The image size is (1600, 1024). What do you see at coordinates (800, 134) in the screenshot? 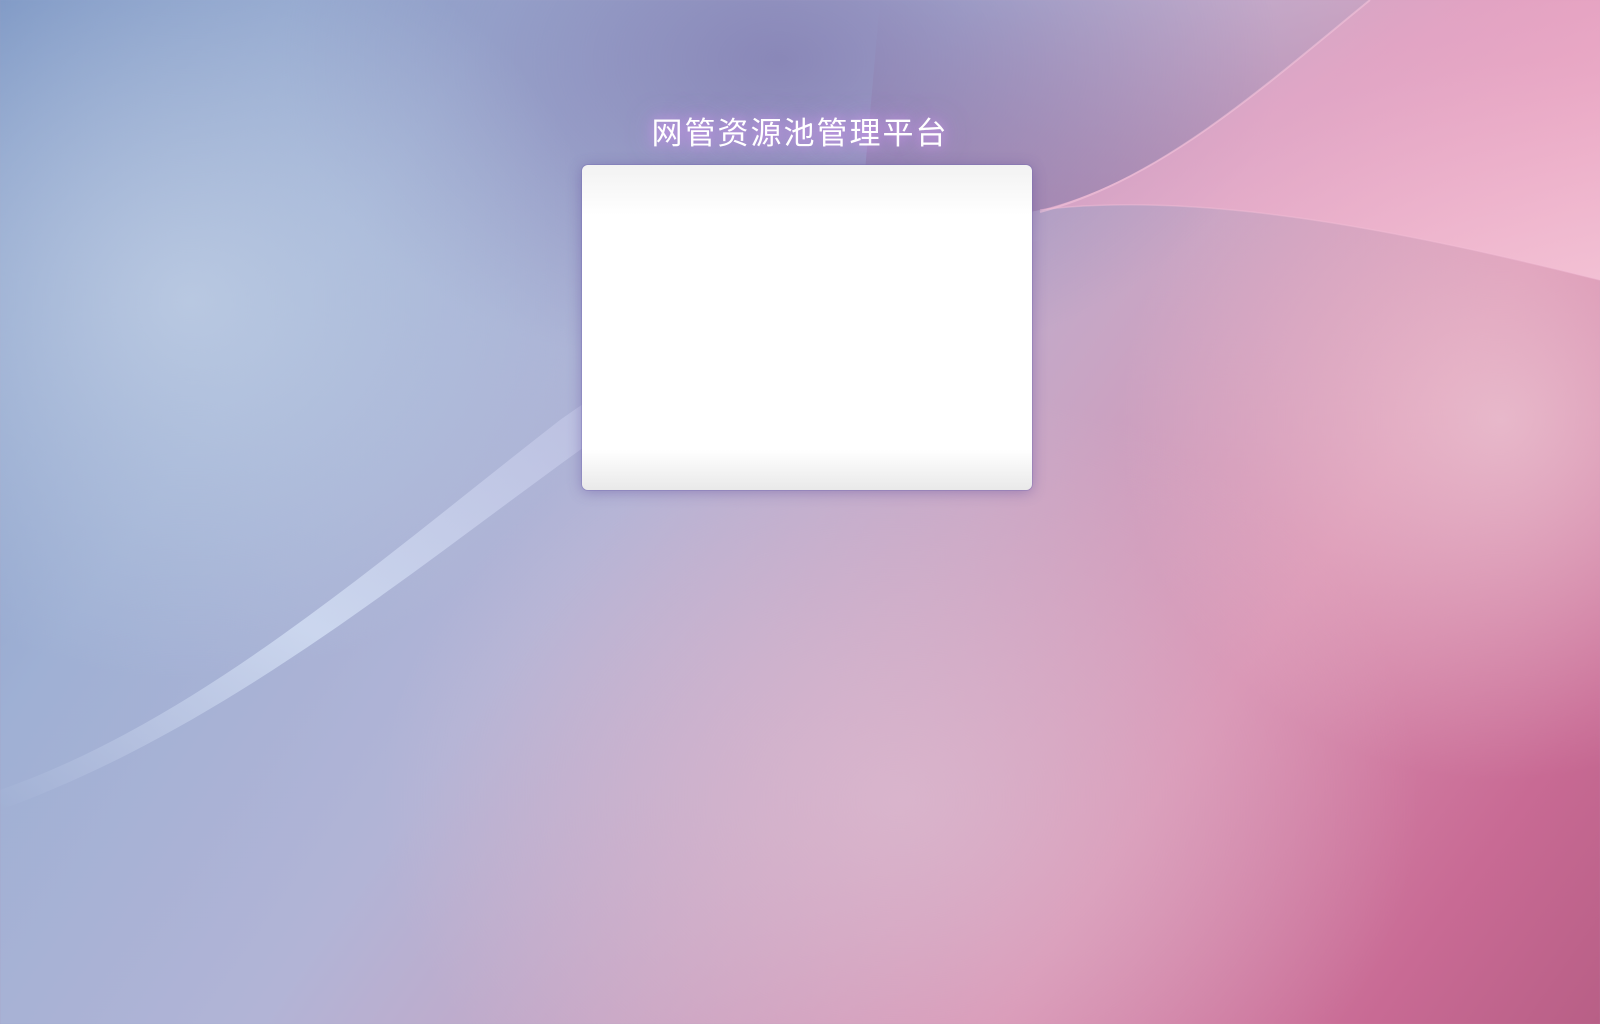
I see `page-title: 网管资源池管理平台` at bounding box center [800, 134].